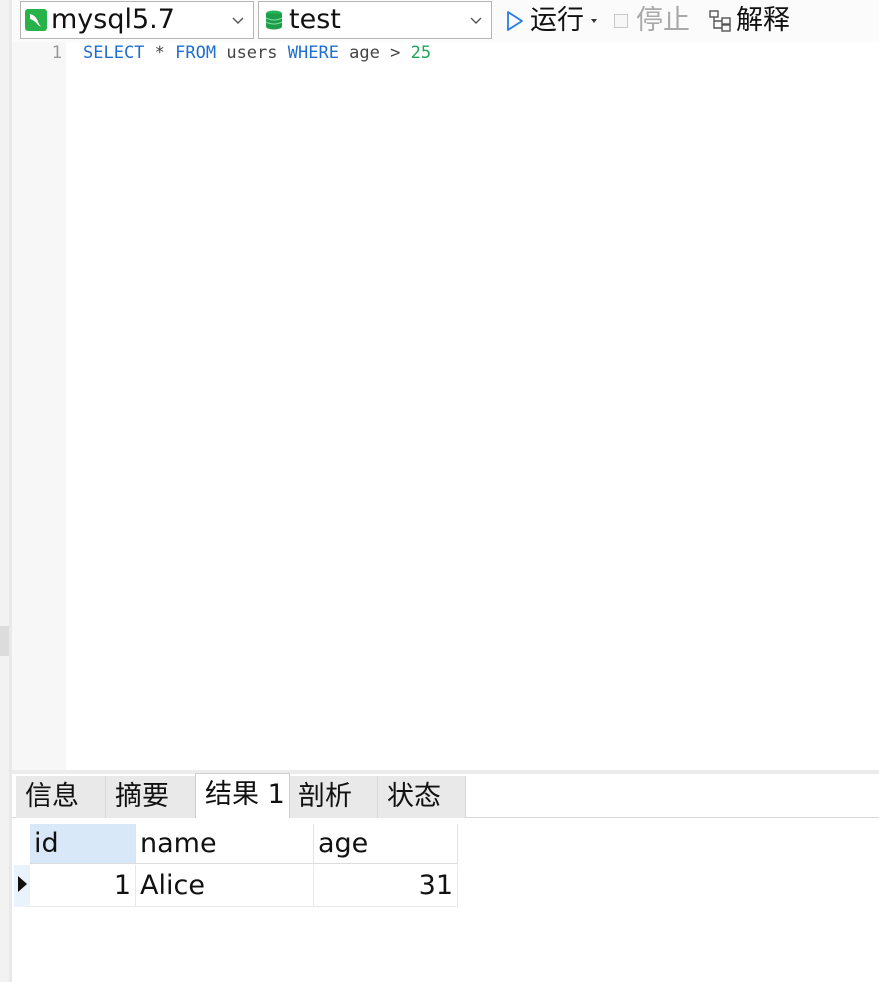  I want to click on keyword-from: FROM, so click(196, 53).